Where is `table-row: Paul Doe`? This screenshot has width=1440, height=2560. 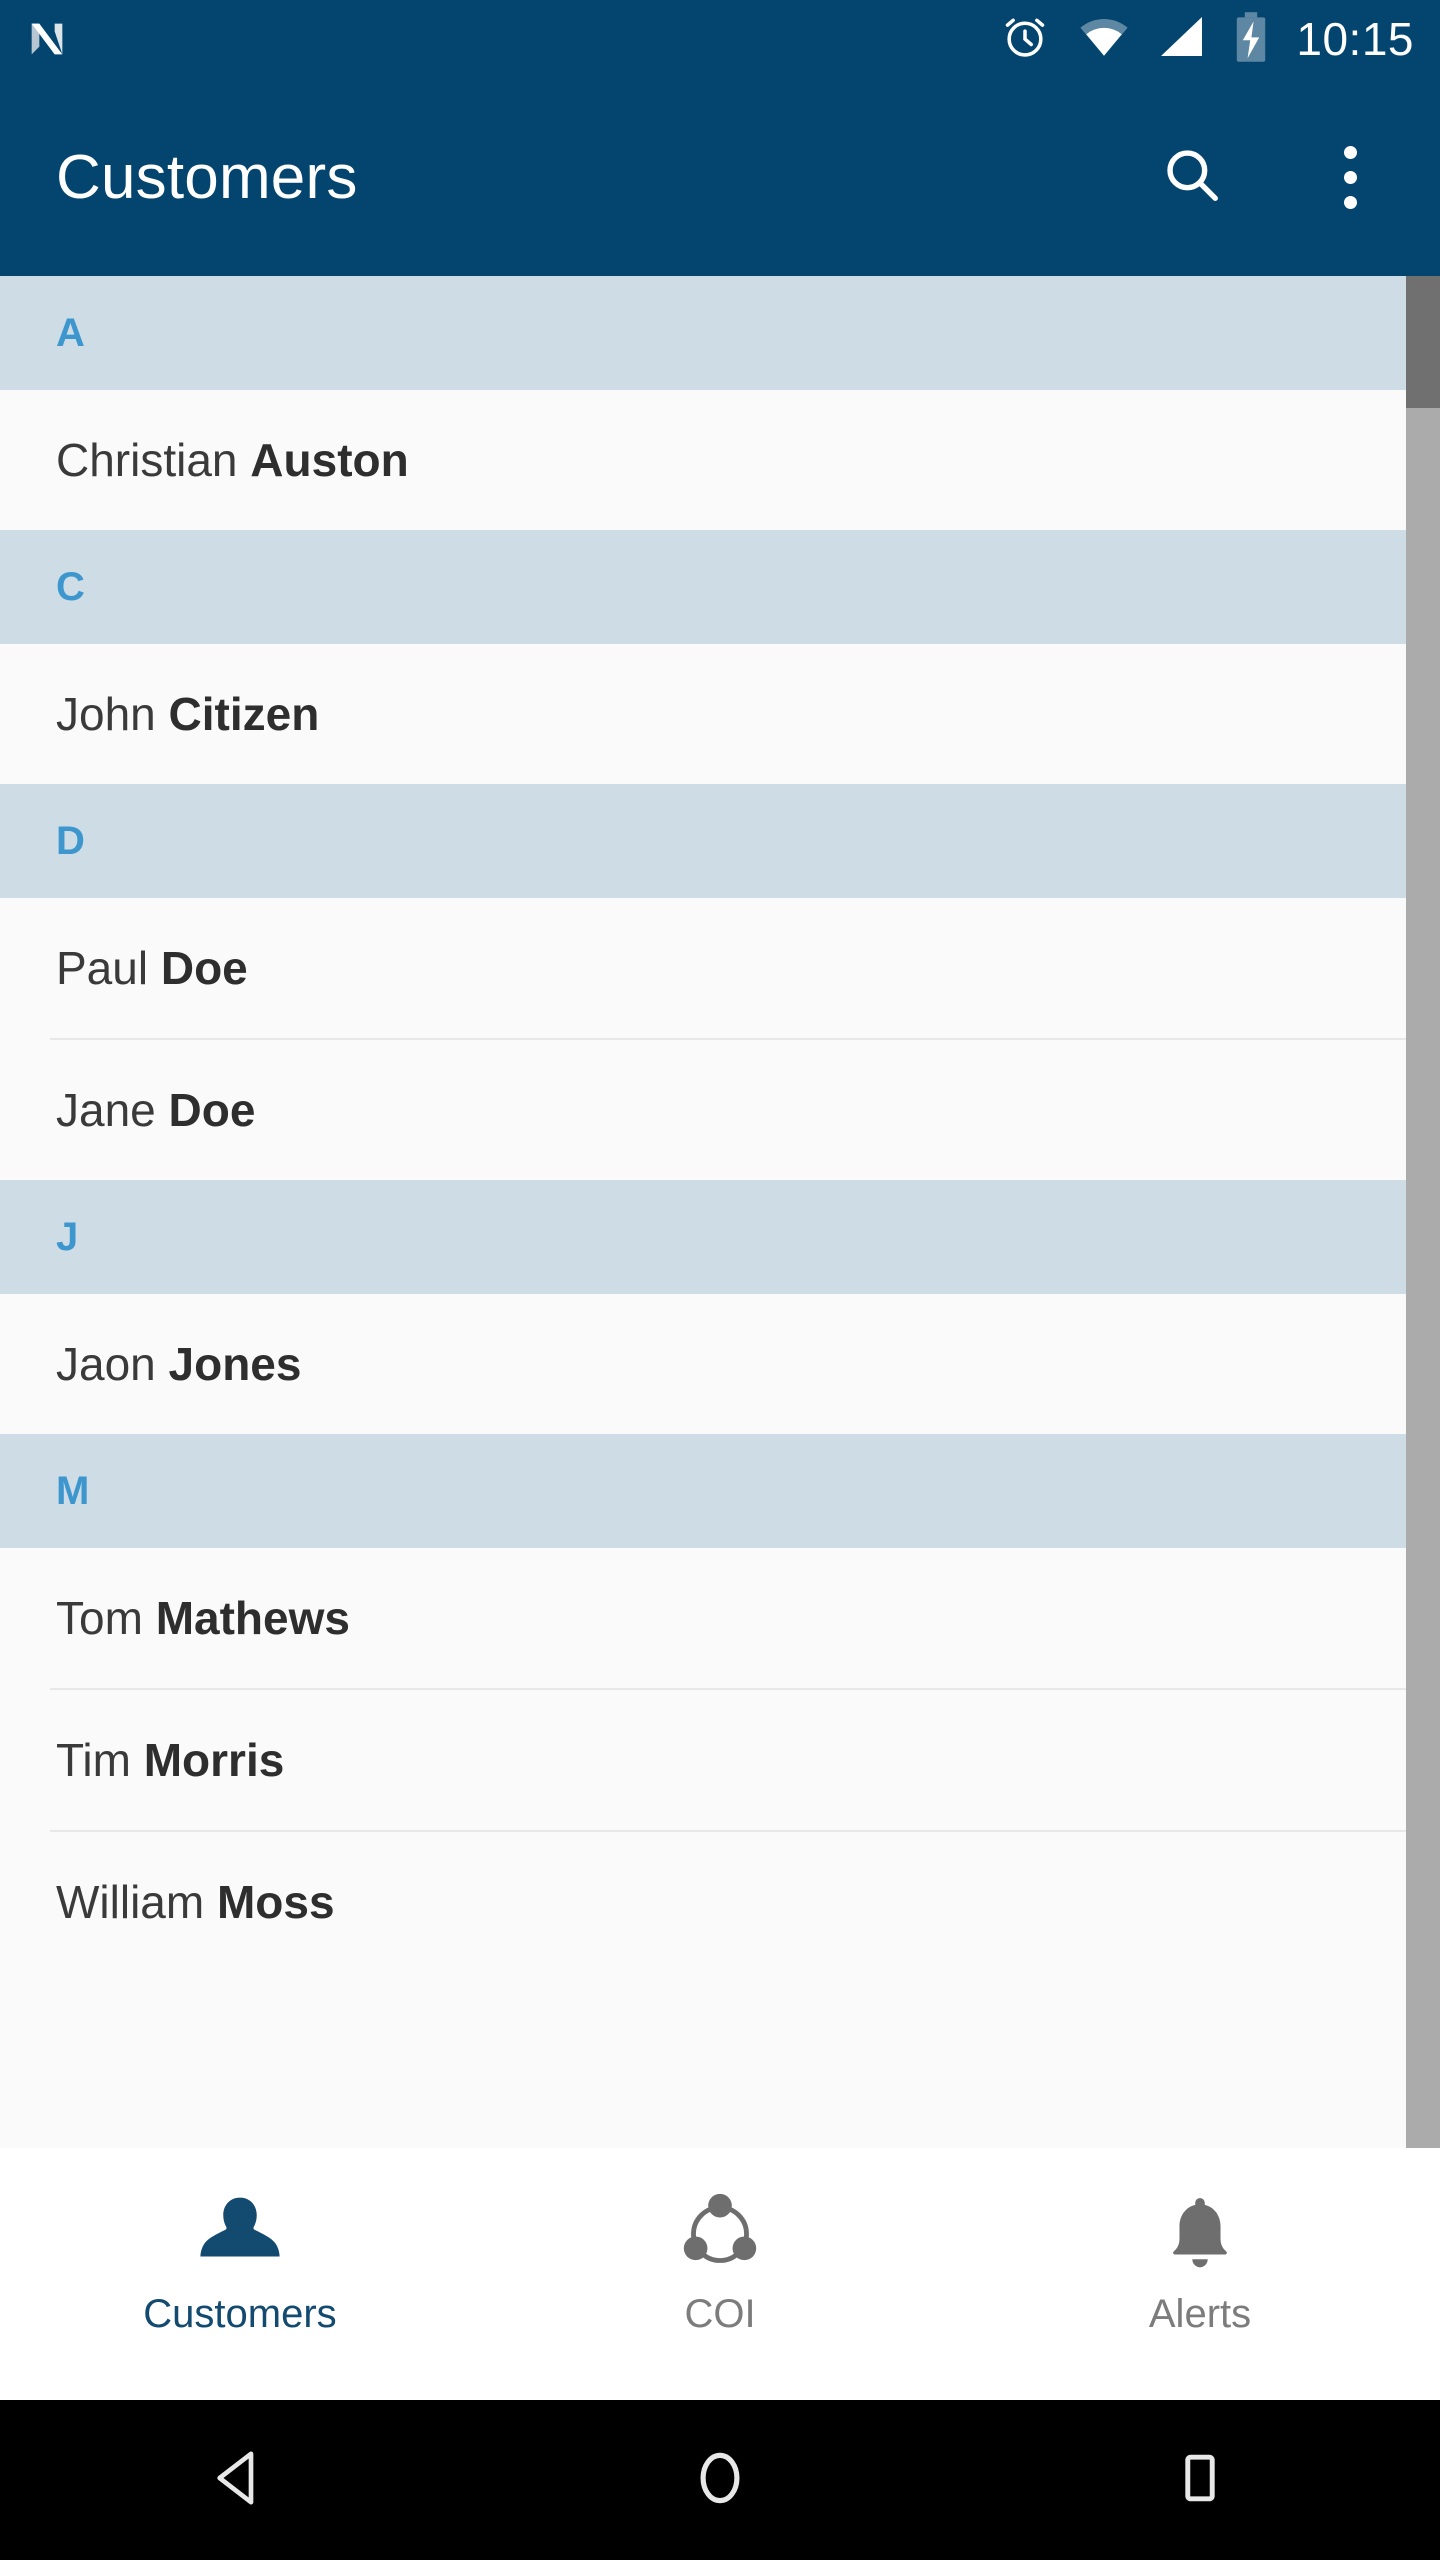 table-row: Paul Doe is located at coordinates (703, 968).